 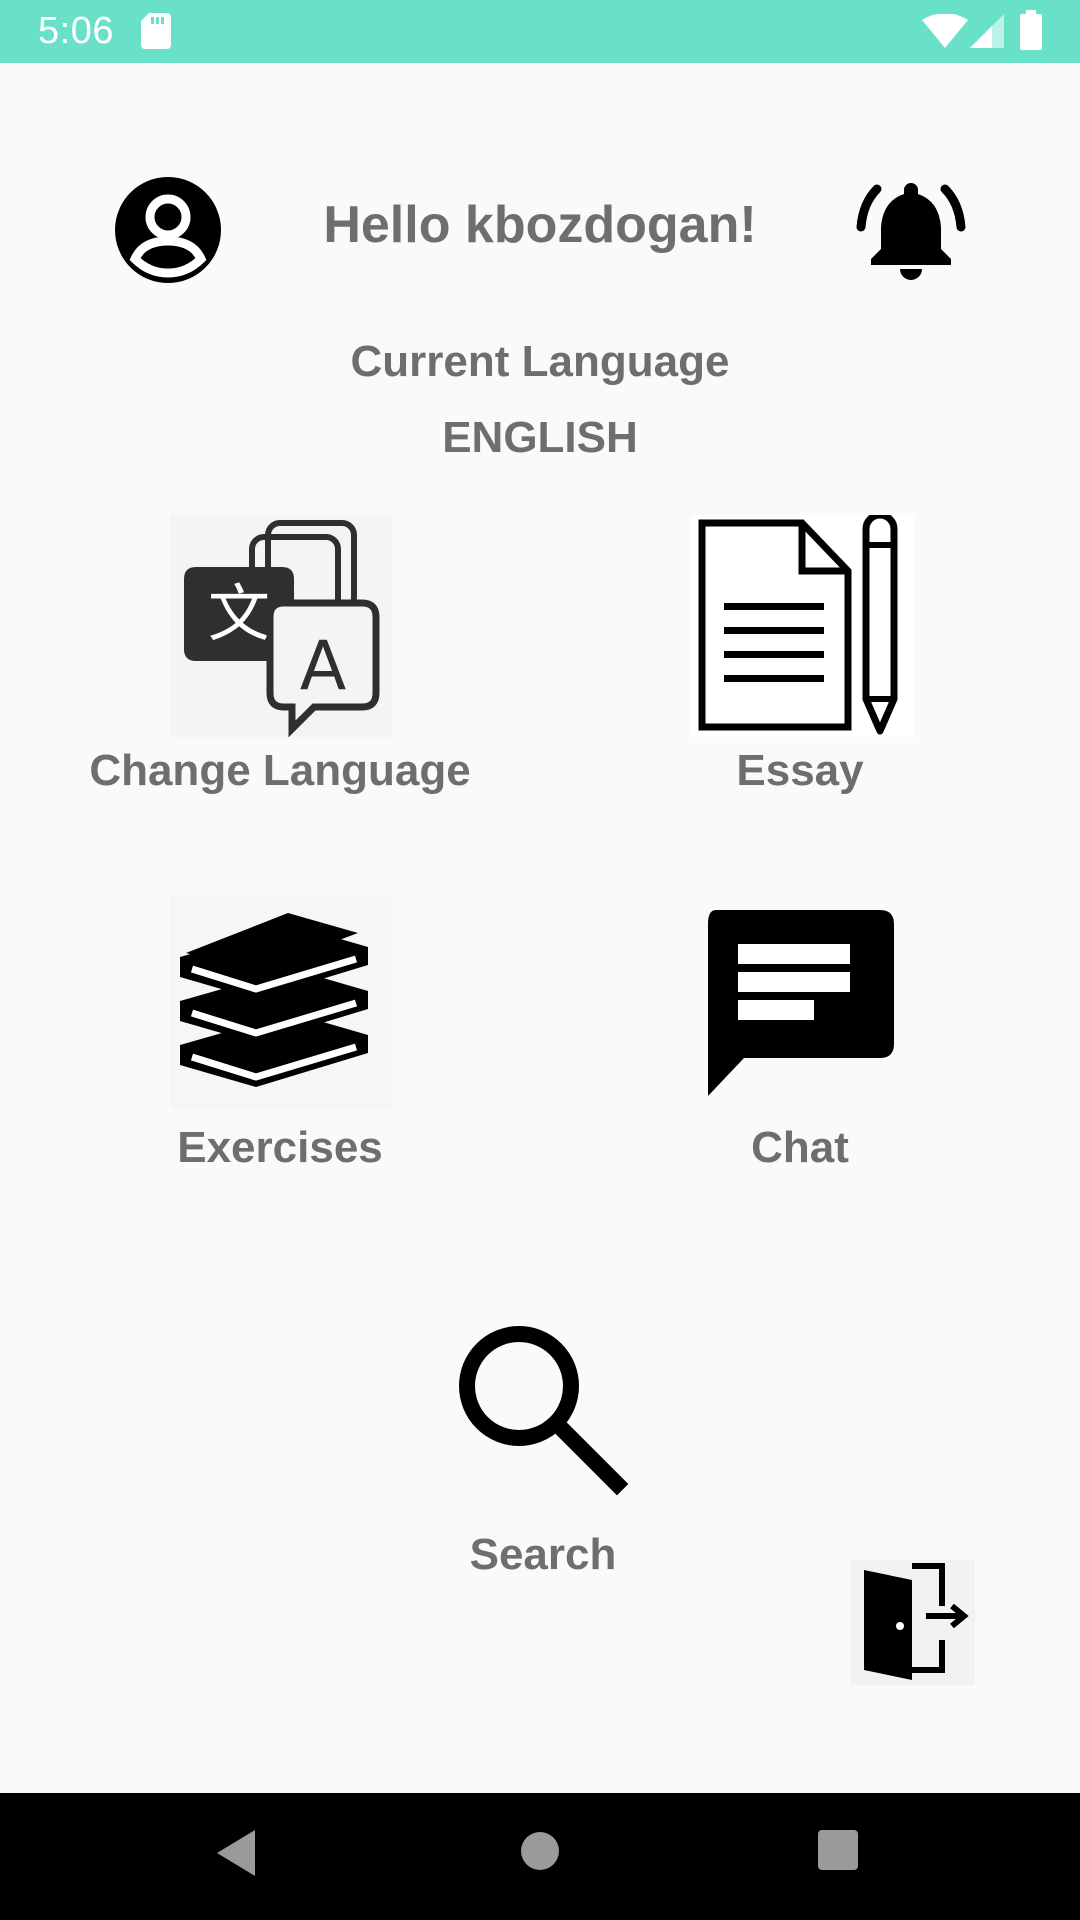 What do you see at coordinates (540, 225) in the screenshot?
I see `greeting-text: Hello kbozdogan!` at bounding box center [540, 225].